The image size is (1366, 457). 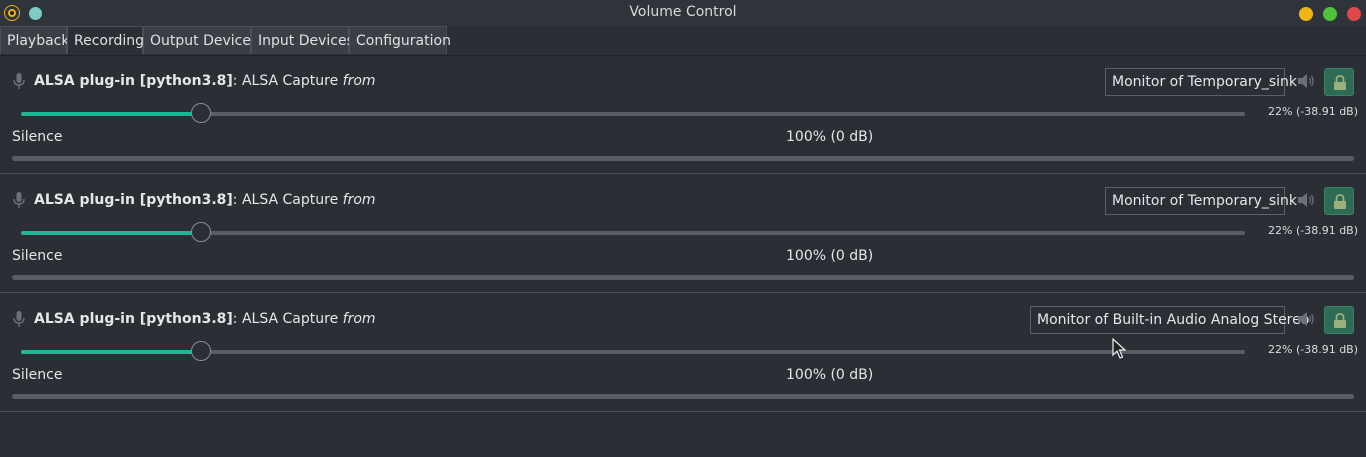 What do you see at coordinates (105, 40) in the screenshot?
I see `tab-recording: Recording` at bounding box center [105, 40].